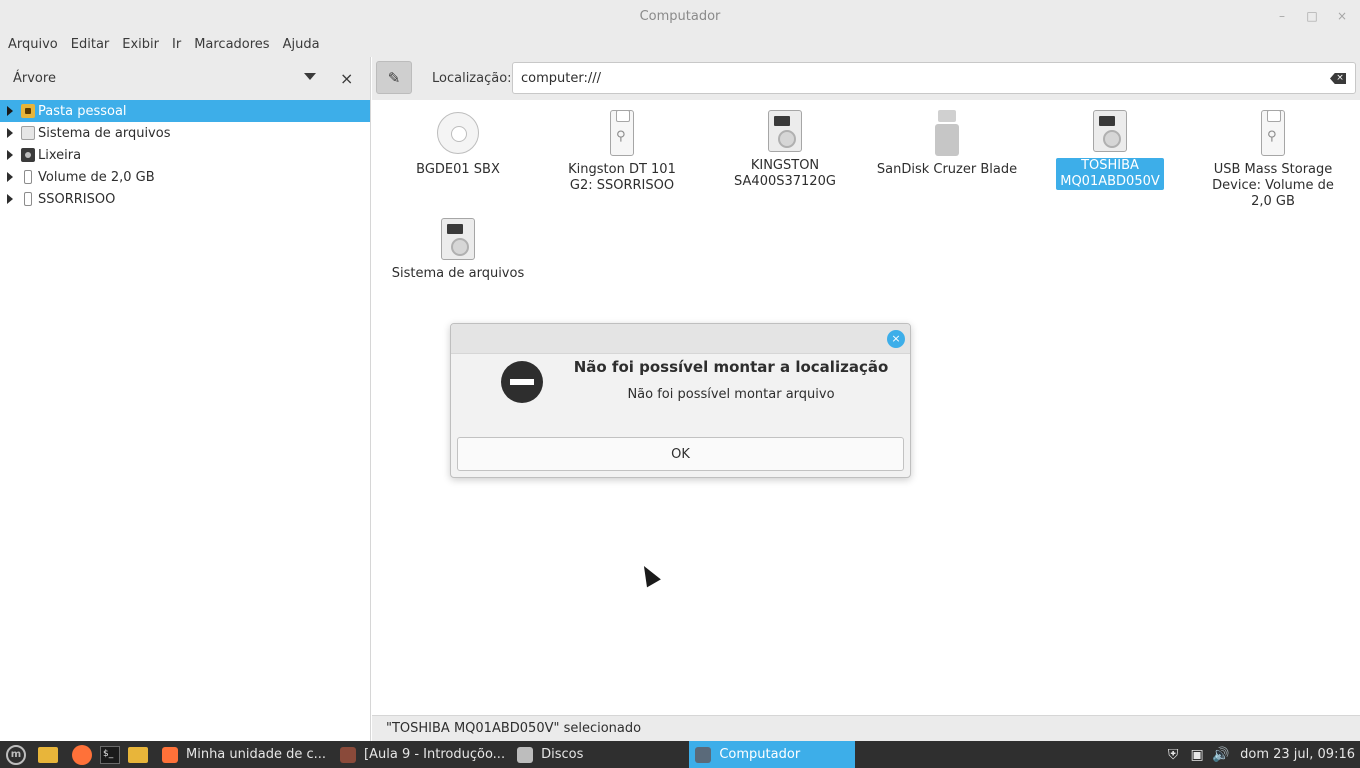 This screenshot has width=1360, height=768. Describe the element at coordinates (458, 169) in the screenshot. I see `drive-label: BGDE01 SBX` at that location.